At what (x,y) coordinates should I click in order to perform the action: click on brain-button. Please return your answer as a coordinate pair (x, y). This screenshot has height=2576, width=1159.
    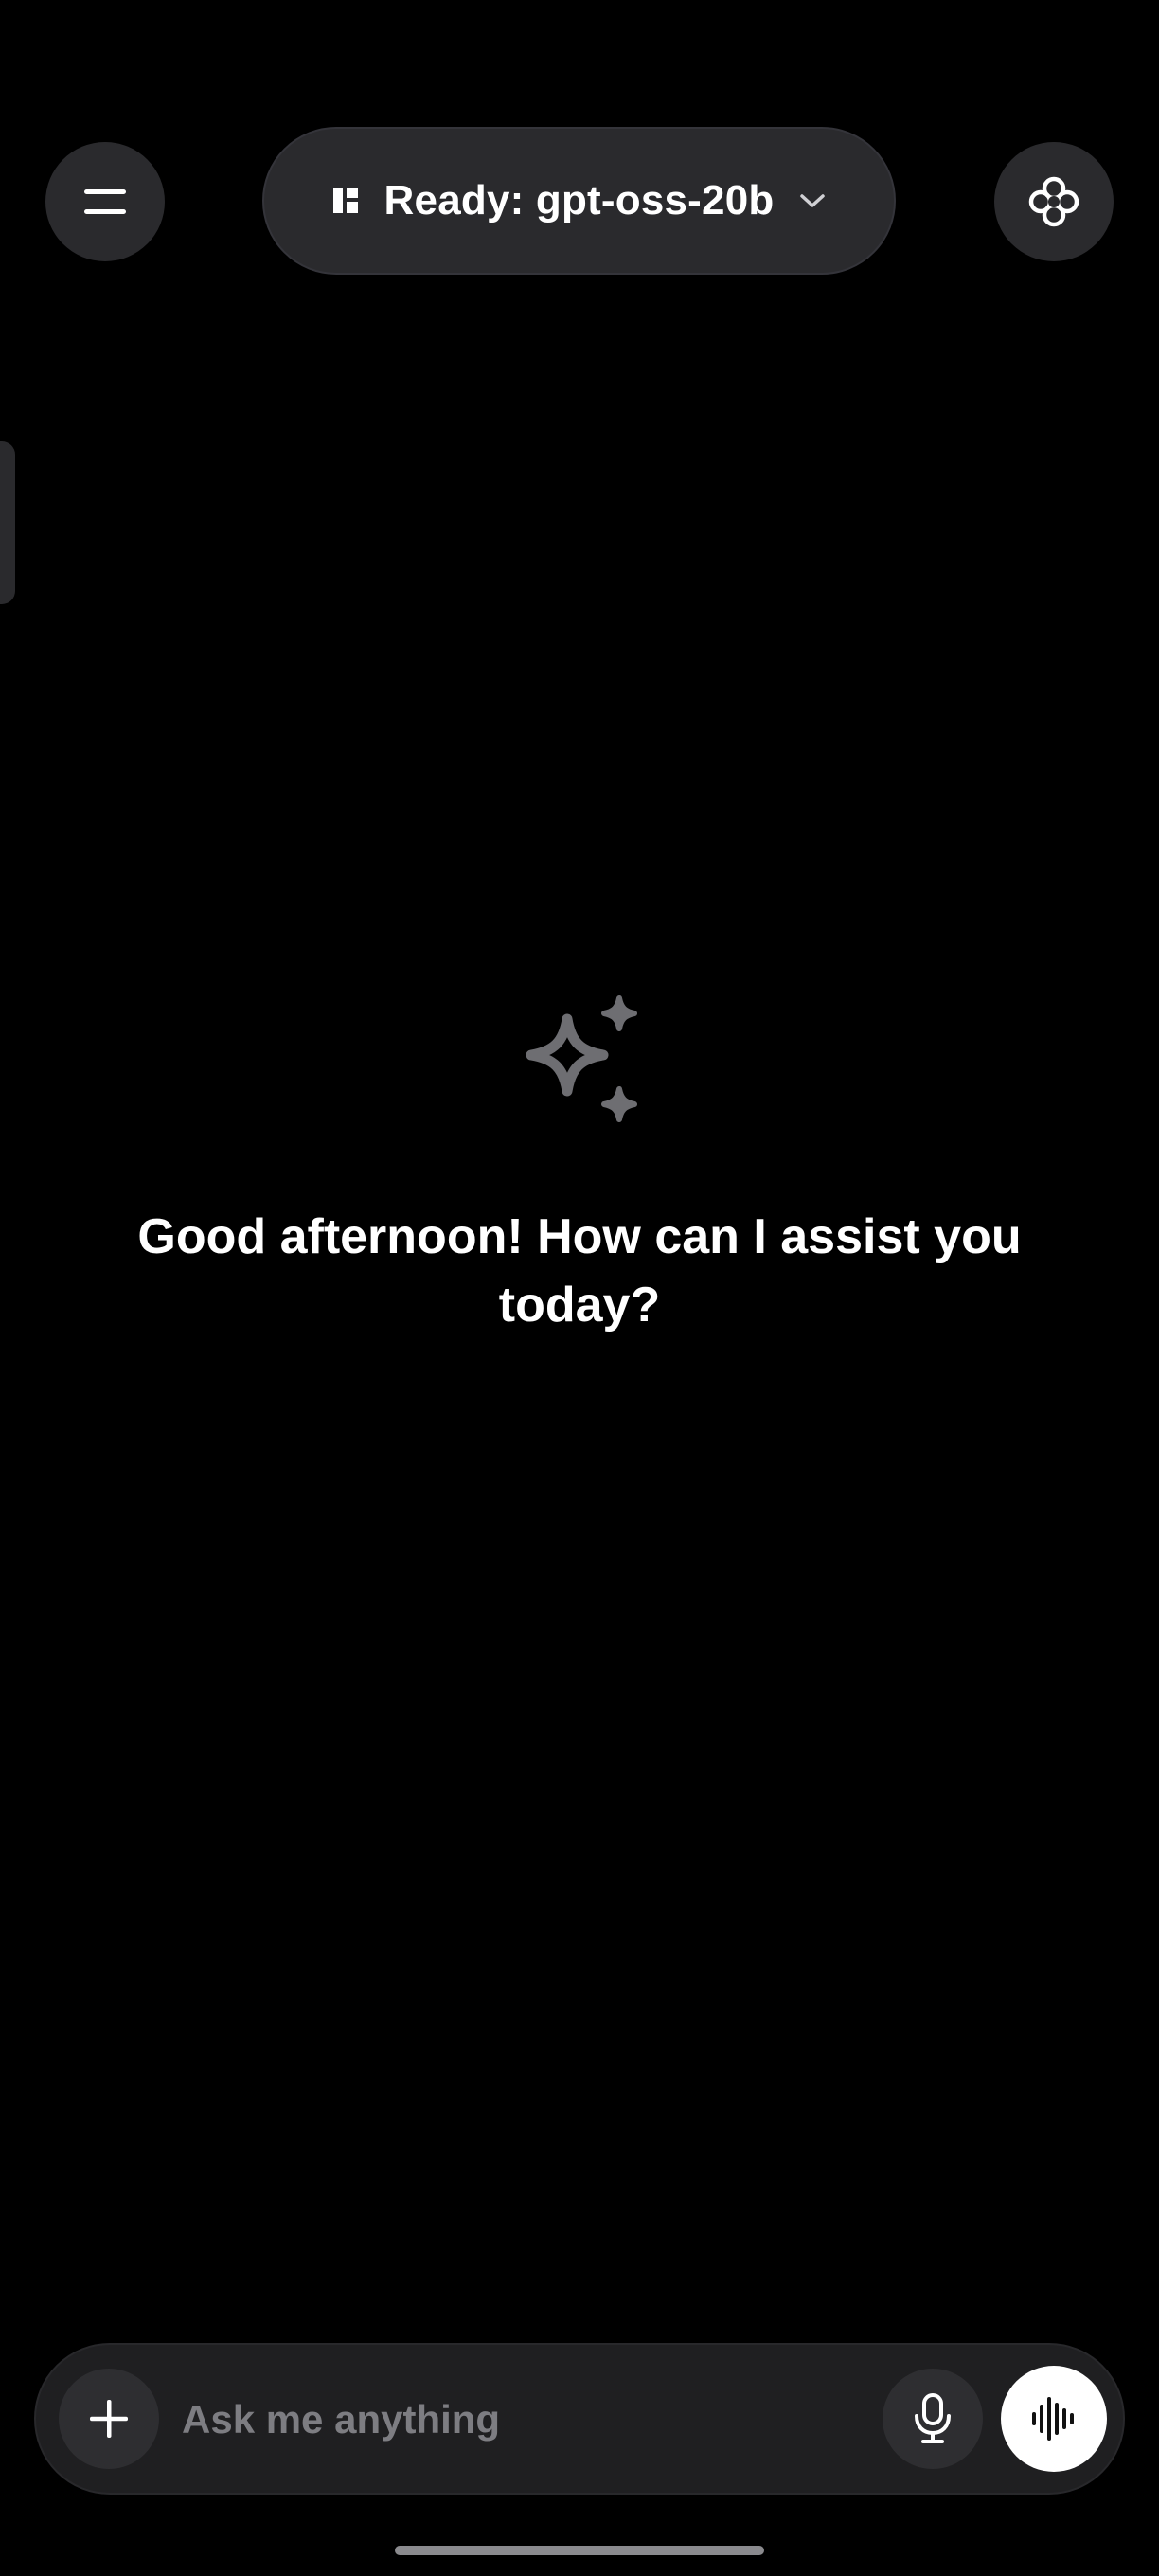
    Looking at the image, I should click on (1054, 201).